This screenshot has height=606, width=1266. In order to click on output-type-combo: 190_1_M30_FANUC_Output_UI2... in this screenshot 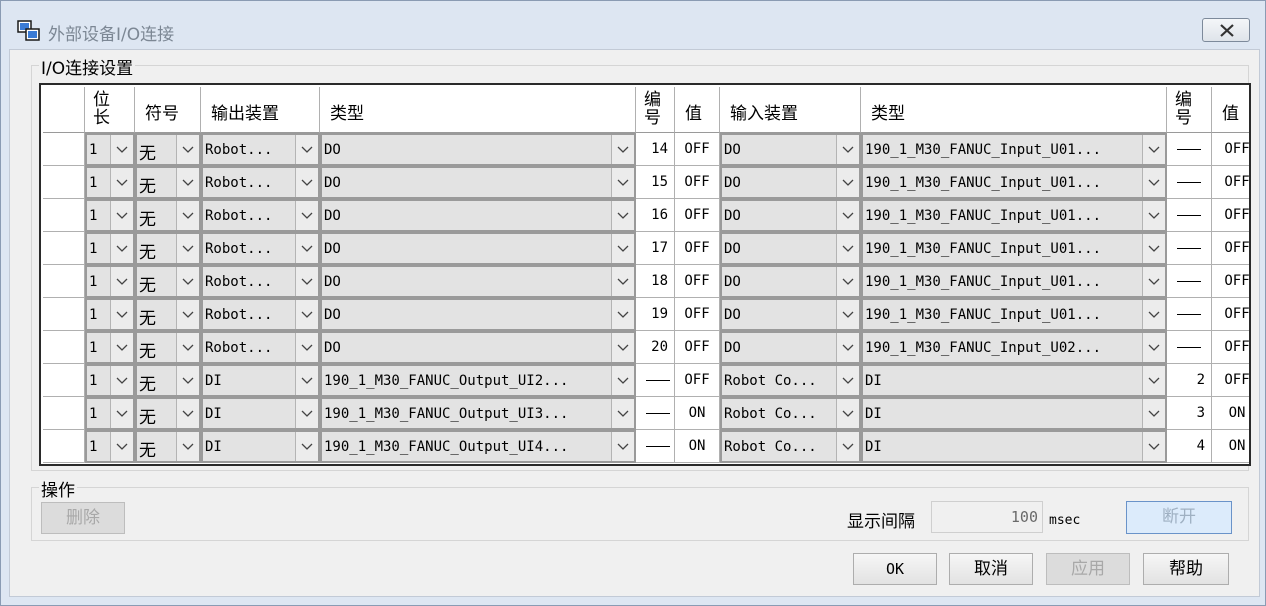, I will do `click(478, 380)`.